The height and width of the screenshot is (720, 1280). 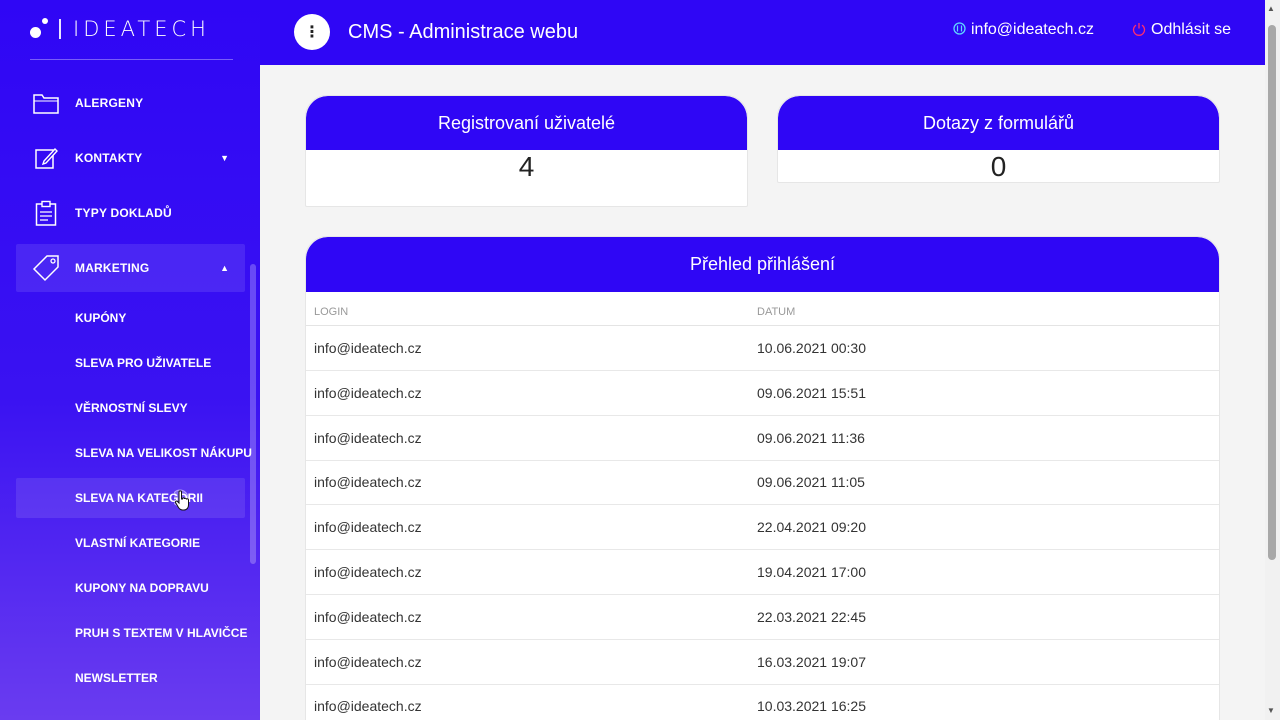 What do you see at coordinates (131, 59) in the screenshot?
I see `sidebar-divider` at bounding box center [131, 59].